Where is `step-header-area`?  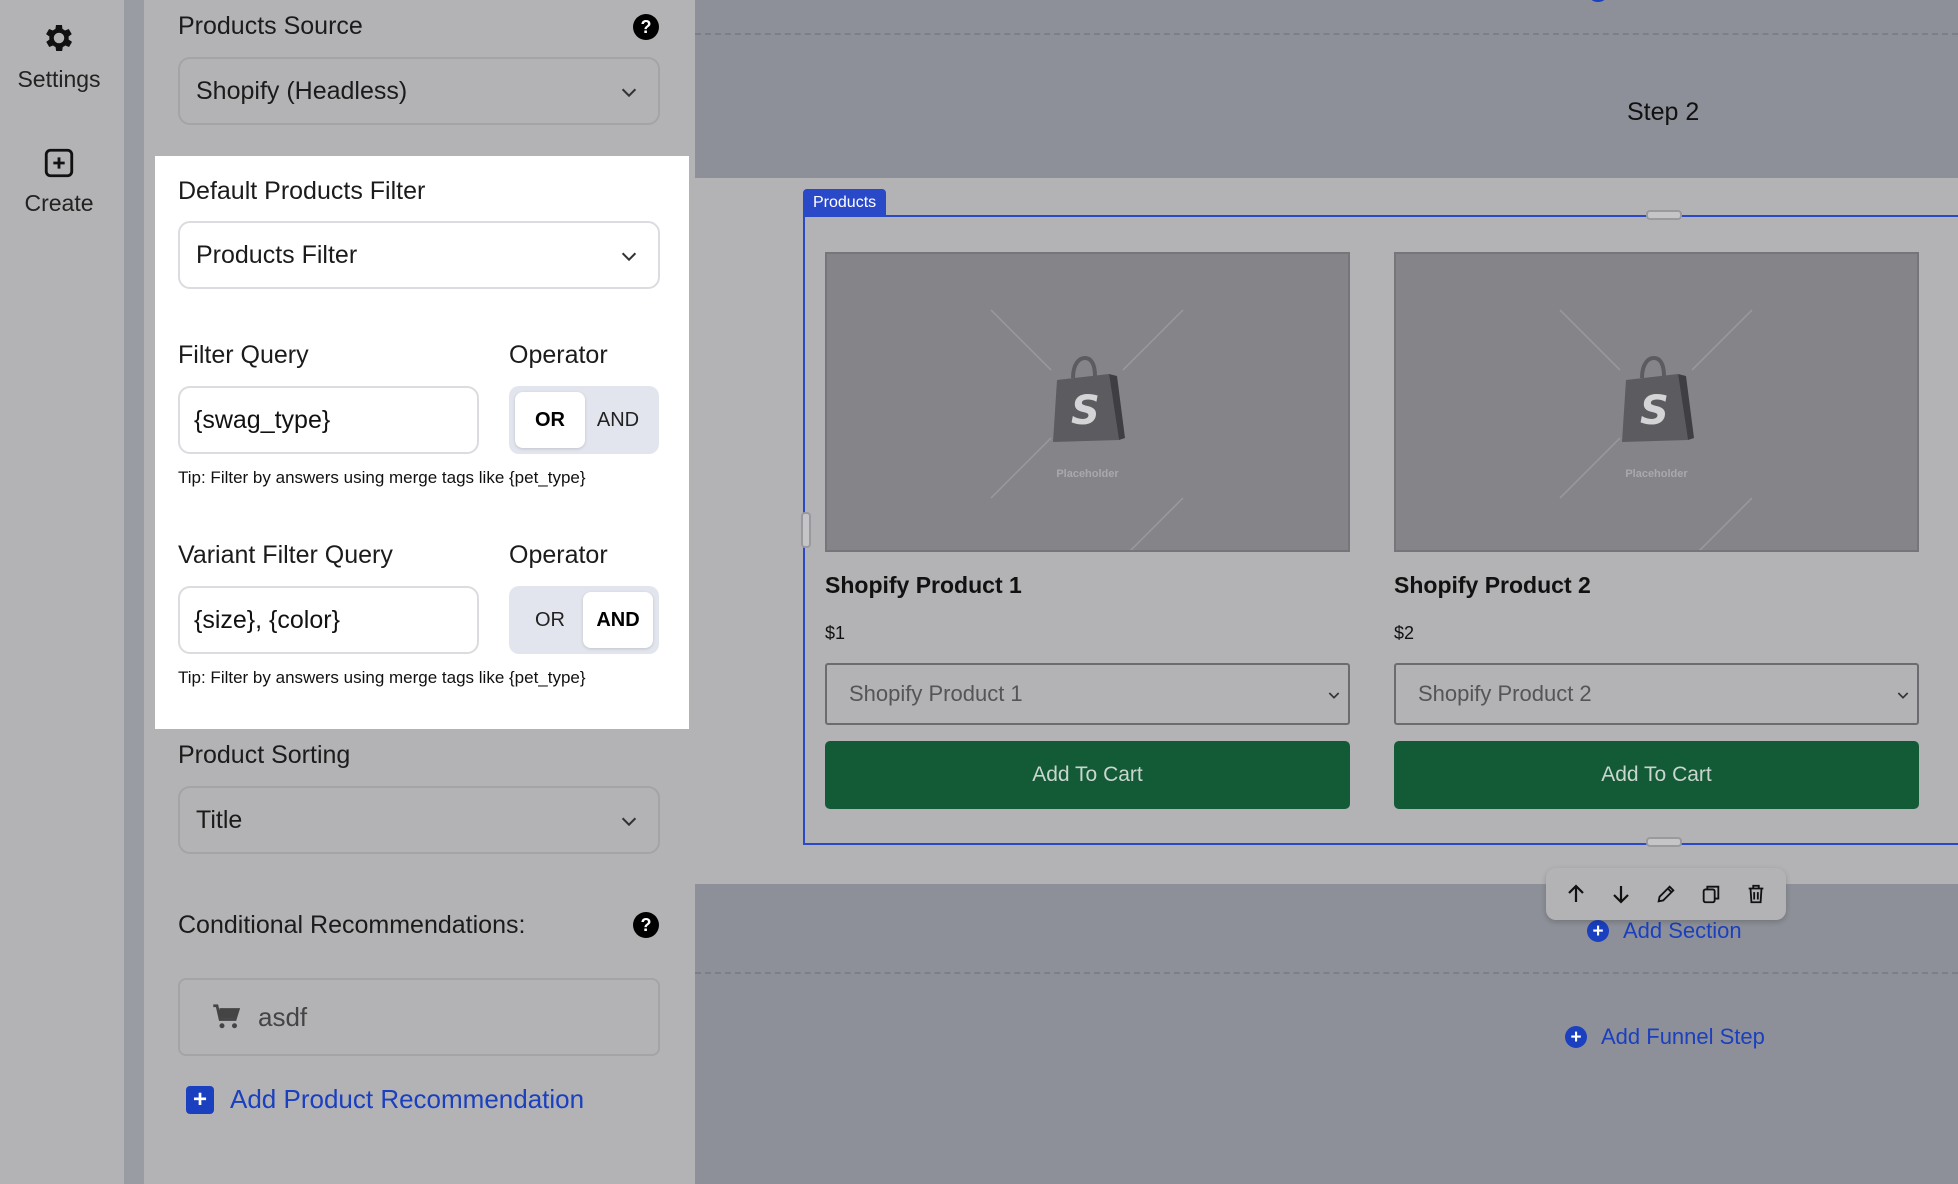 step-header-area is located at coordinates (1326, 89).